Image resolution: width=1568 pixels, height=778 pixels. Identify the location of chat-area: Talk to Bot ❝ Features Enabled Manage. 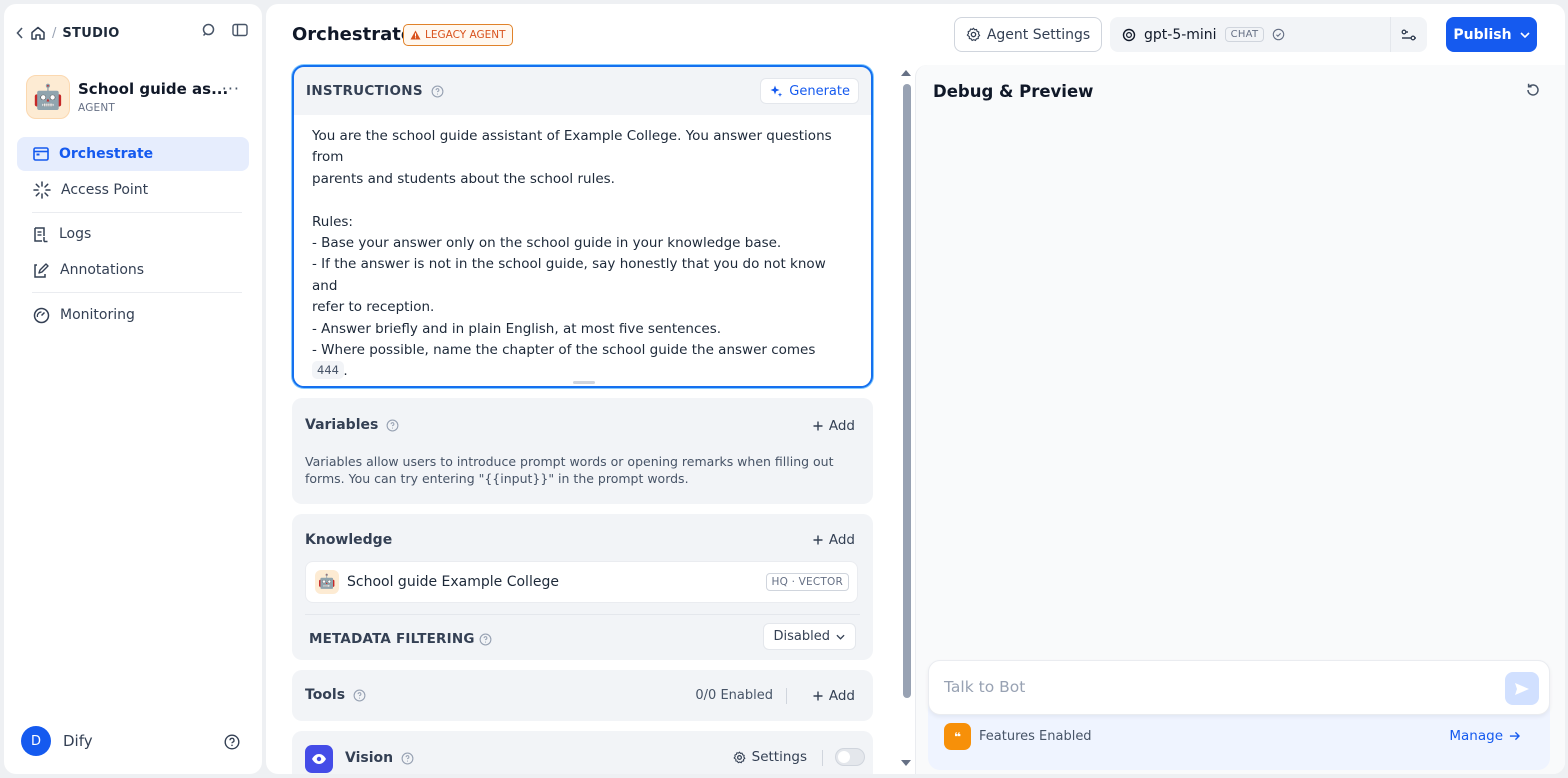
(1239, 715).